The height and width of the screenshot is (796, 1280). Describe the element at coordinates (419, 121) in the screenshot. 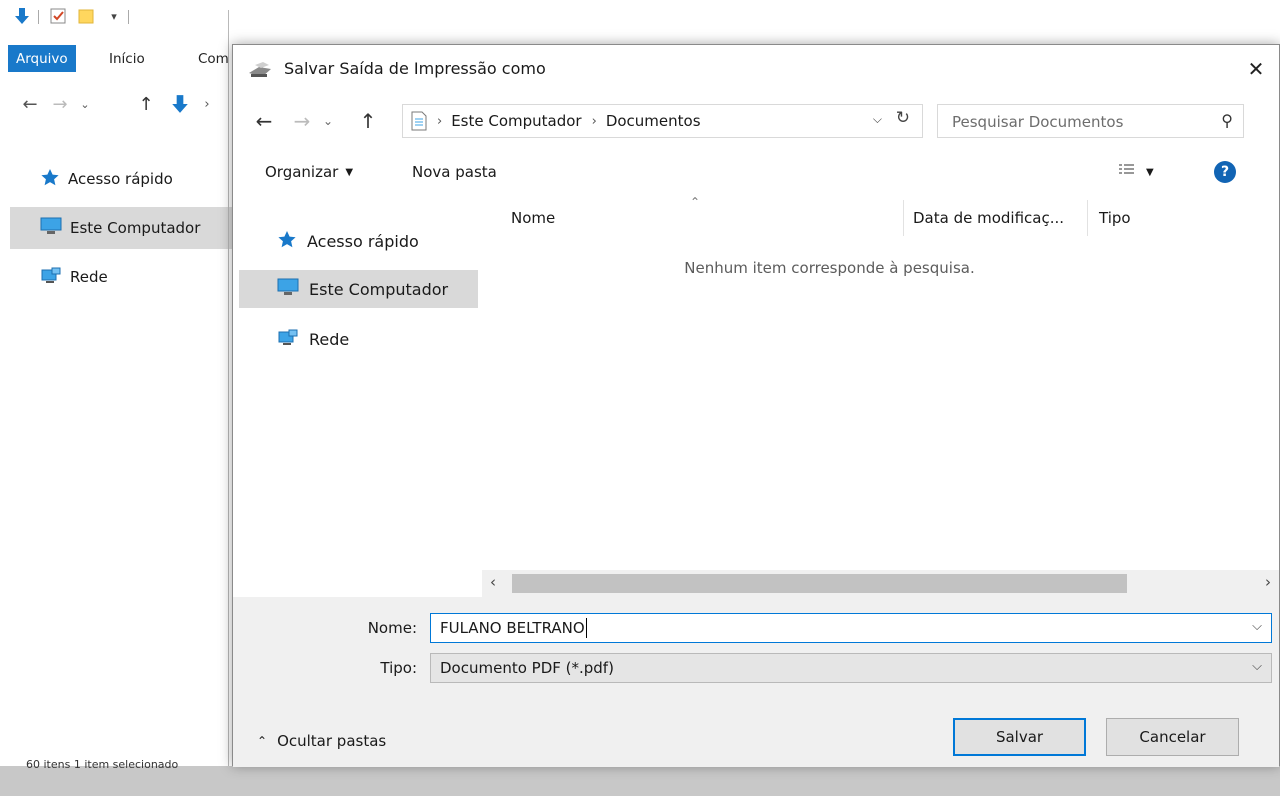

I see `documents-icon` at that location.